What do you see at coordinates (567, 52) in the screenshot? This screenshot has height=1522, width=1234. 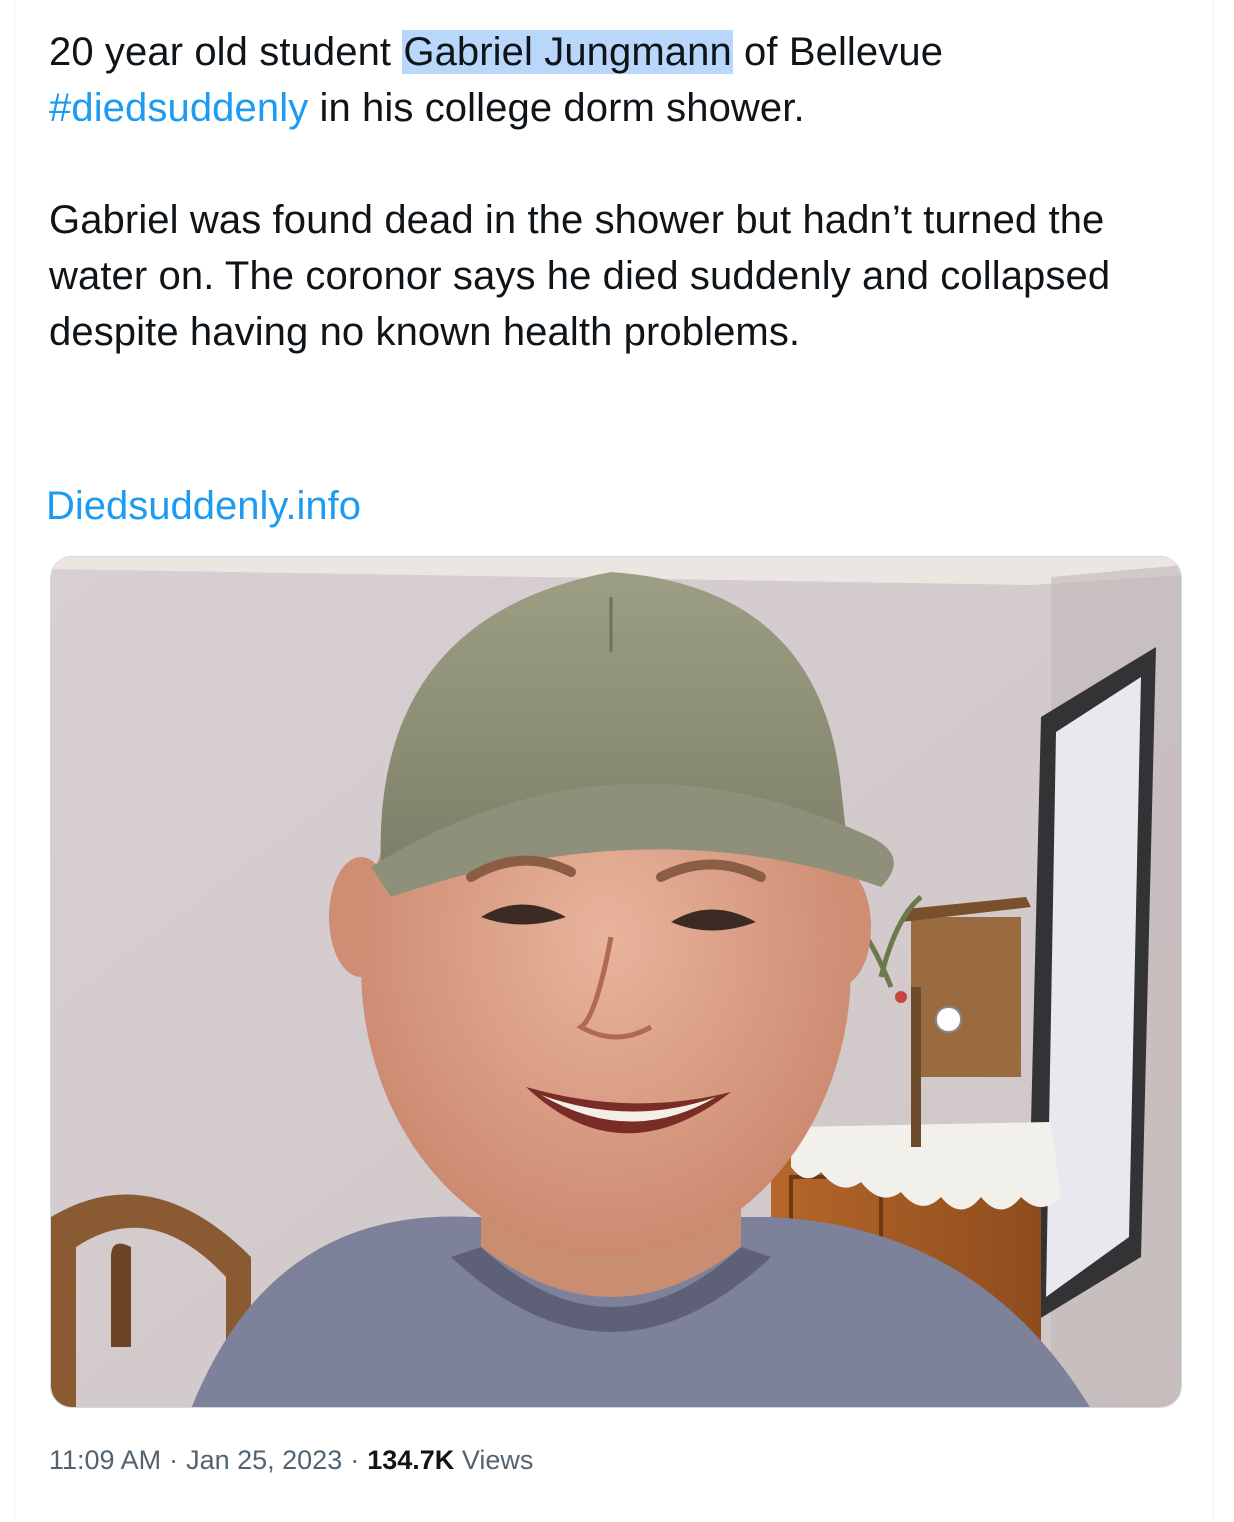 I see `selected-text-highlight: Gabriel Jungmann` at bounding box center [567, 52].